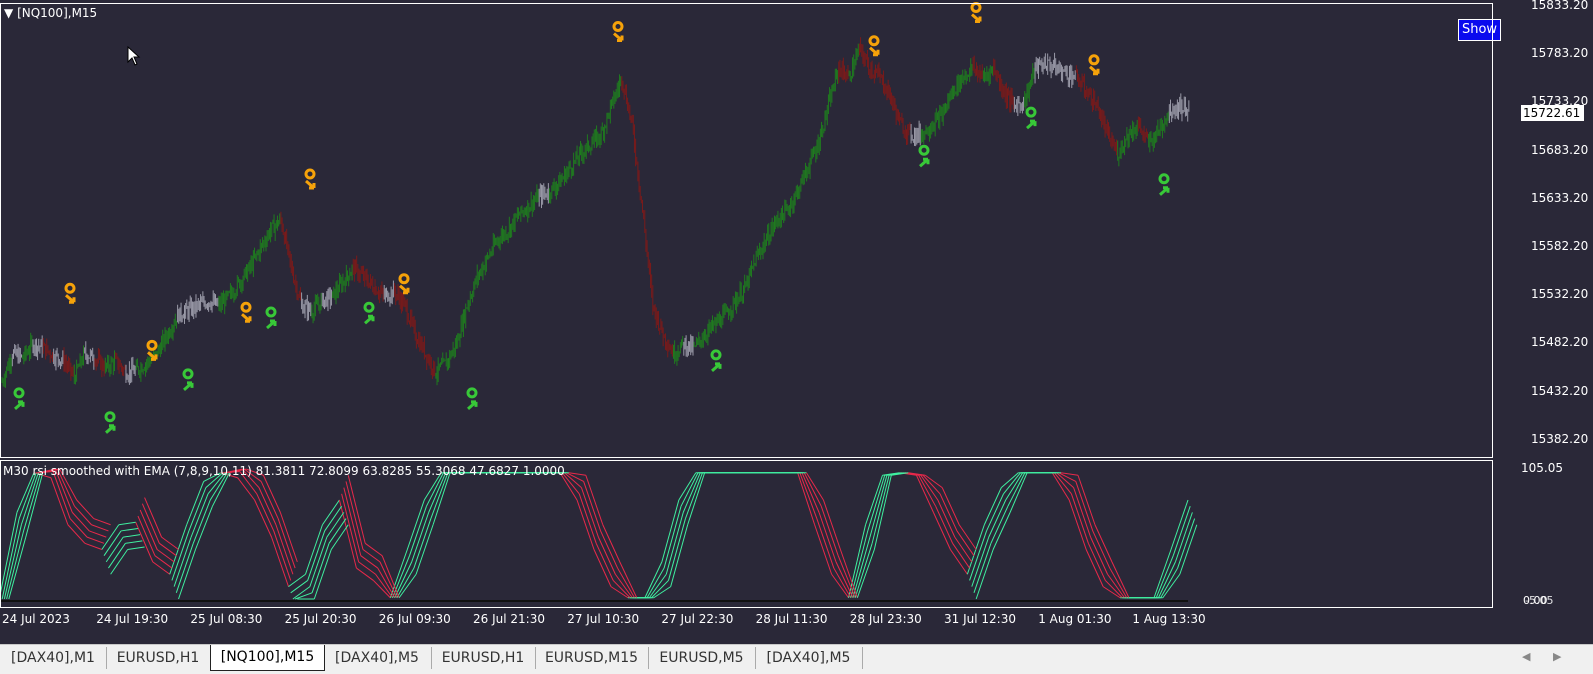 This screenshot has height=674, width=1593. I want to click on time-tick-label: 26 Jul 21:30, so click(509, 619).